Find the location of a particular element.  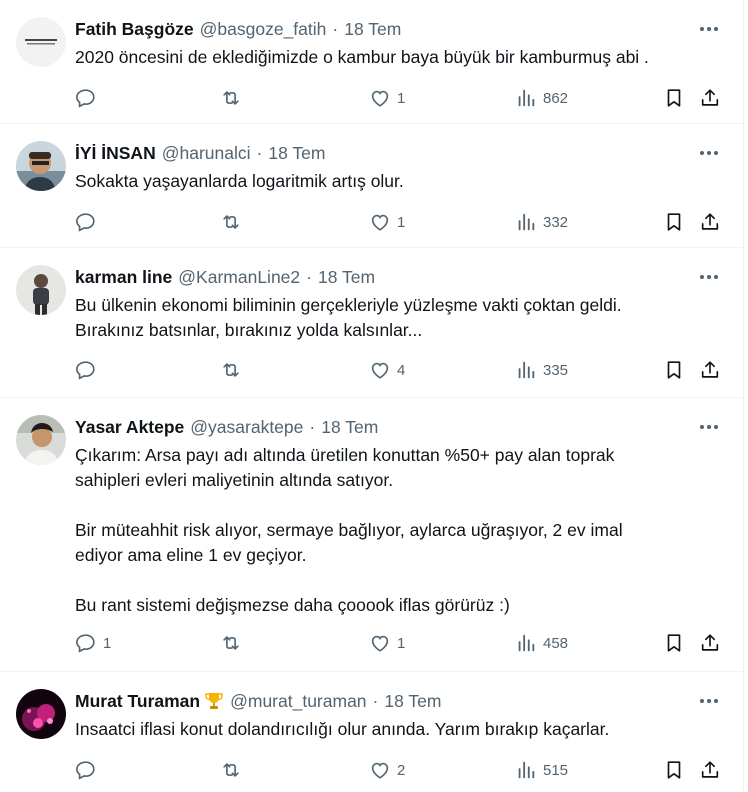

author-name: Murat Turaman is located at coordinates (137, 701).